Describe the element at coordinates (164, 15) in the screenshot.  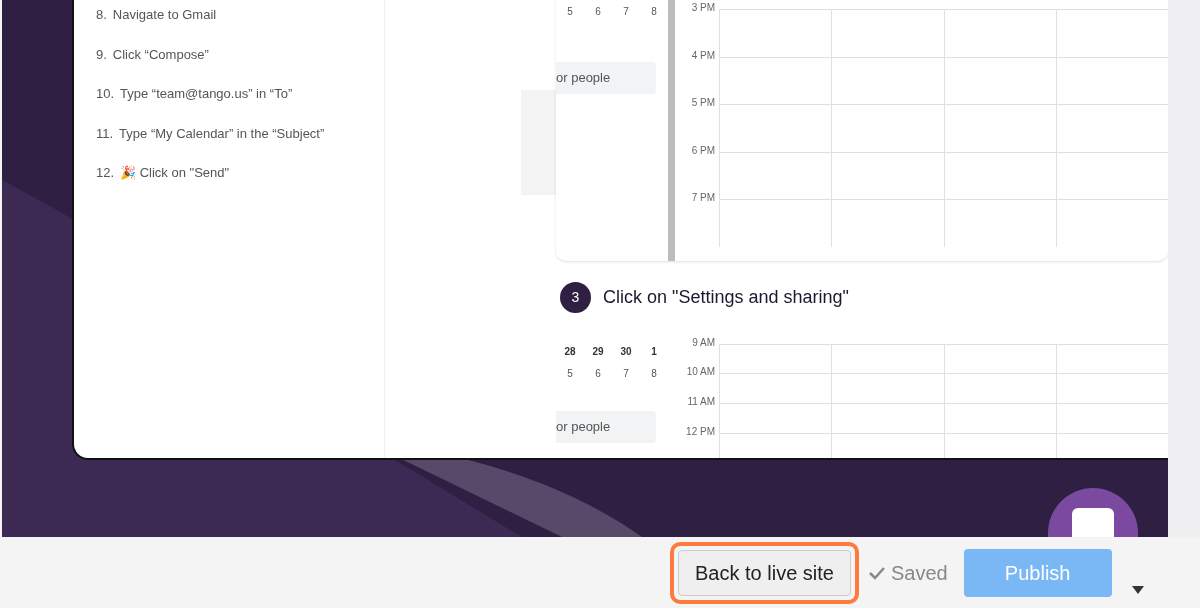
I see `step-text: Navigate to Gmail` at that location.